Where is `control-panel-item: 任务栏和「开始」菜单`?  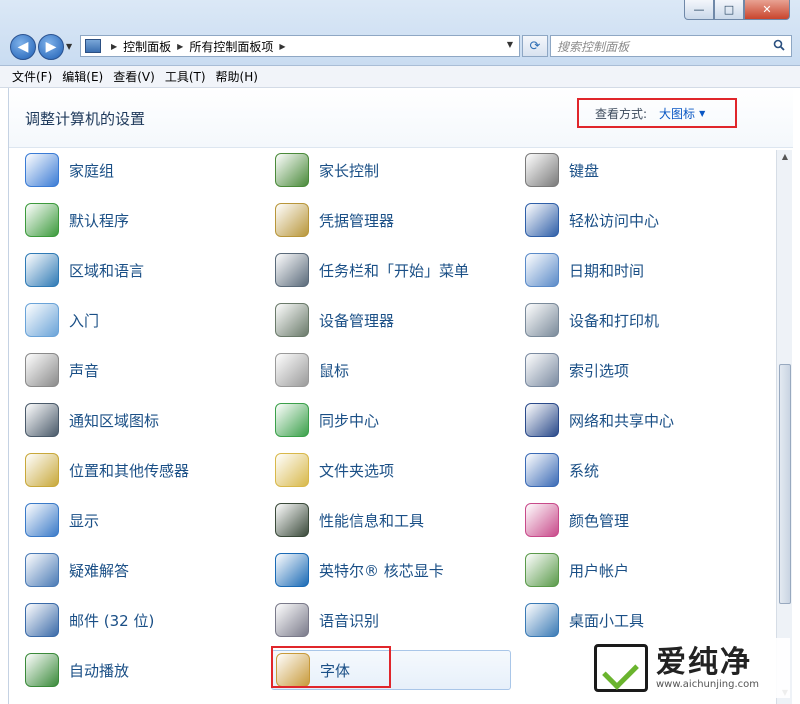
control-panel-item: 任务栏和「开始」菜单 is located at coordinates (372, 270).